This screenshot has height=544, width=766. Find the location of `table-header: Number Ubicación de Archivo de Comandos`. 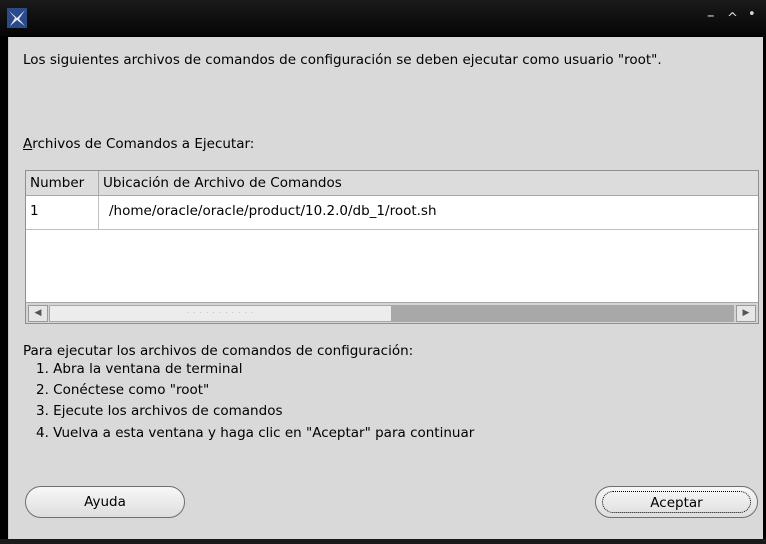

table-header: Number Ubicación de Archivo de Comandos is located at coordinates (392, 183).